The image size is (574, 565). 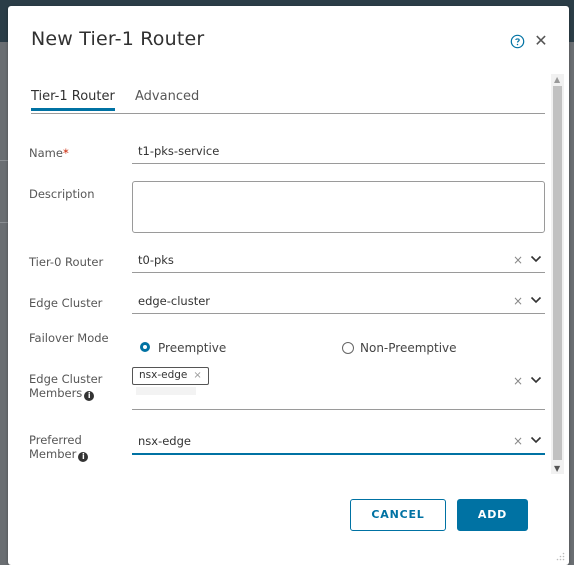 I want to click on member-chip-label: nsx-edge, so click(x=163, y=375).